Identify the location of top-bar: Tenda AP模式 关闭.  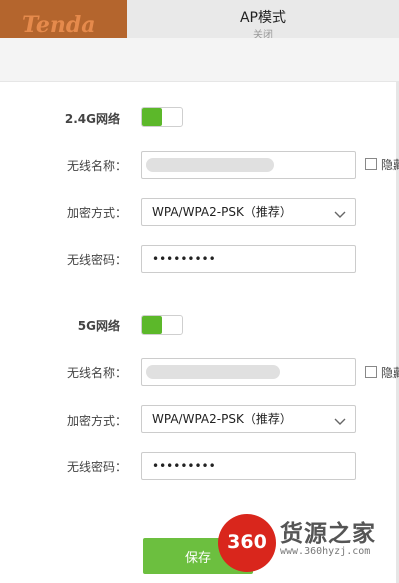
(199, 19).